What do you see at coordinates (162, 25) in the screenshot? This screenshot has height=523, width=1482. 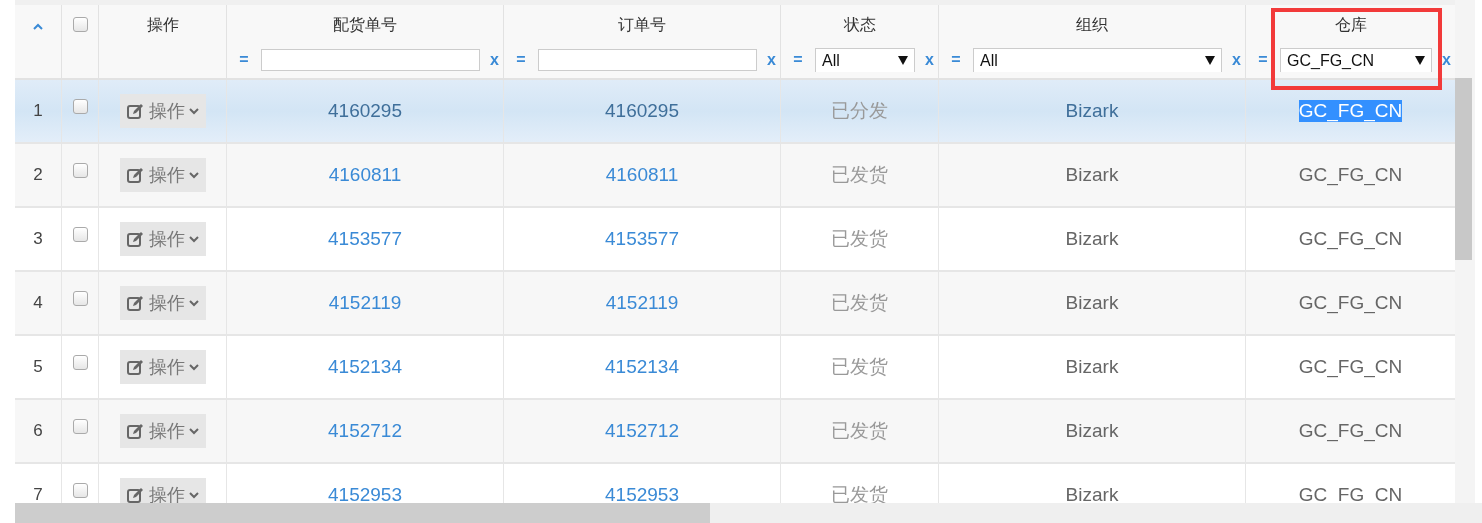 I see `column-header: 操作` at bounding box center [162, 25].